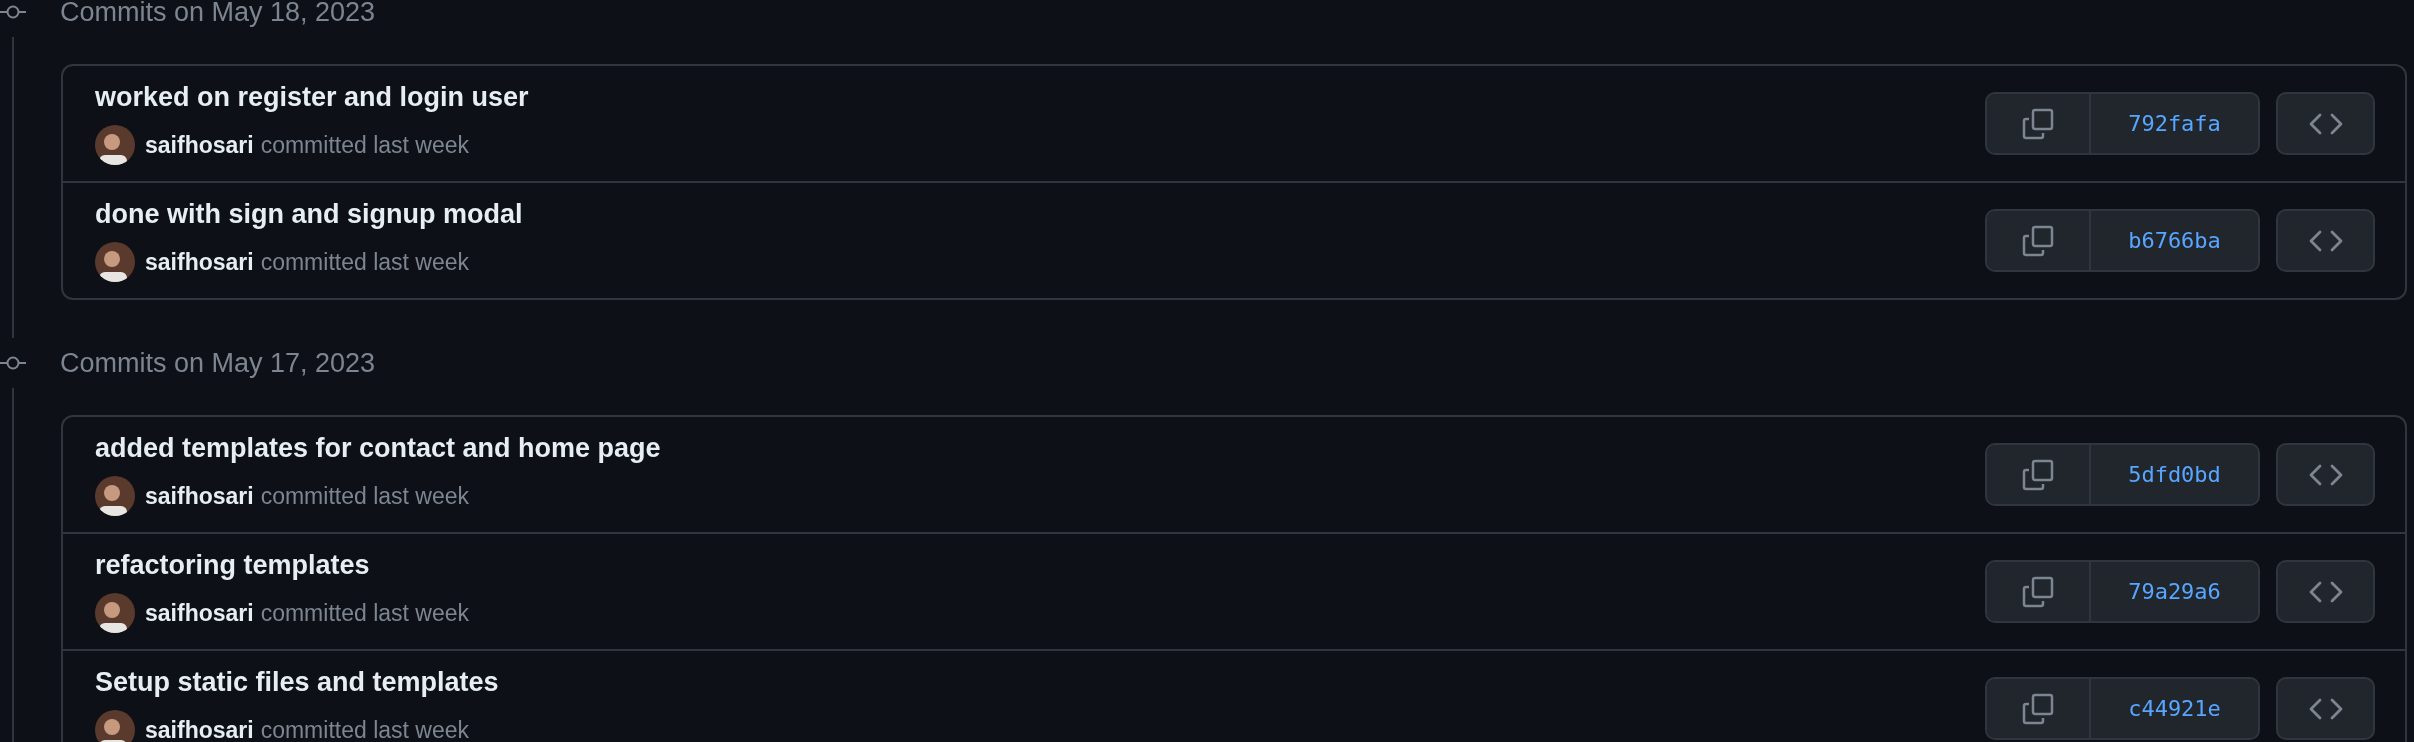  Describe the element at coordinates (1040, 214) in the screenshot. I see `commit-message-link: done with sign and signup modal` at that location.